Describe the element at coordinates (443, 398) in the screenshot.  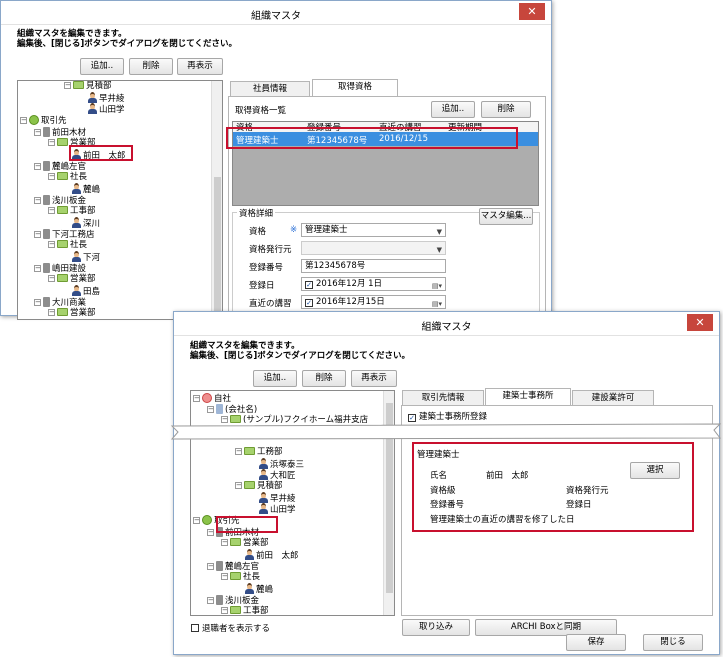
I see `tab-partner-info: 取引先情報` at that location.